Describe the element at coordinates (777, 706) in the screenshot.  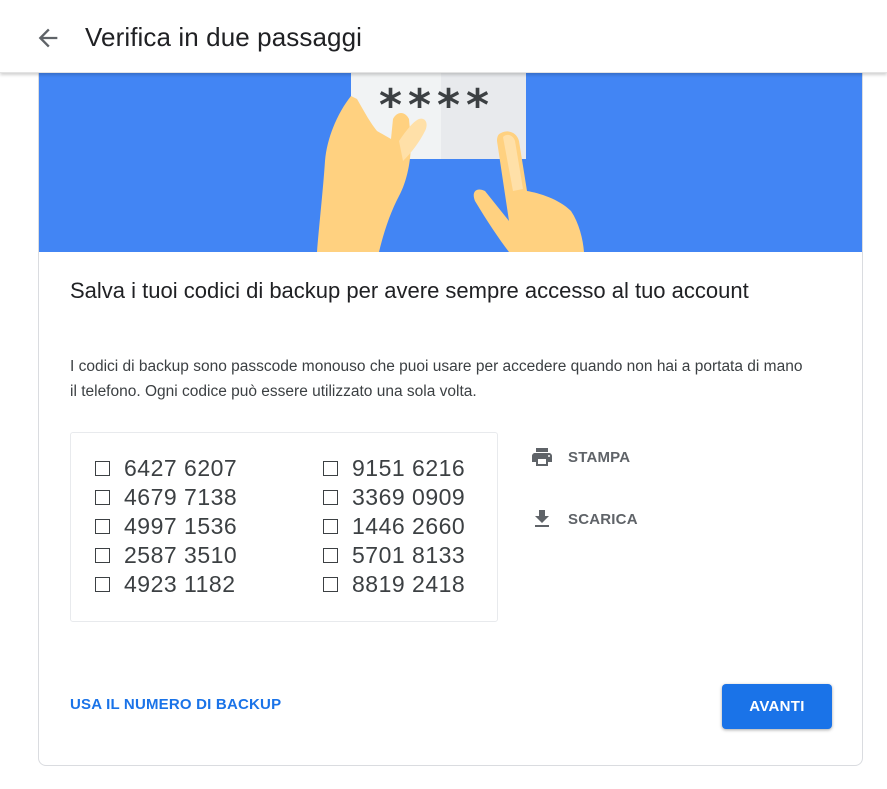
I see `next-button: AVANTI` at that location.